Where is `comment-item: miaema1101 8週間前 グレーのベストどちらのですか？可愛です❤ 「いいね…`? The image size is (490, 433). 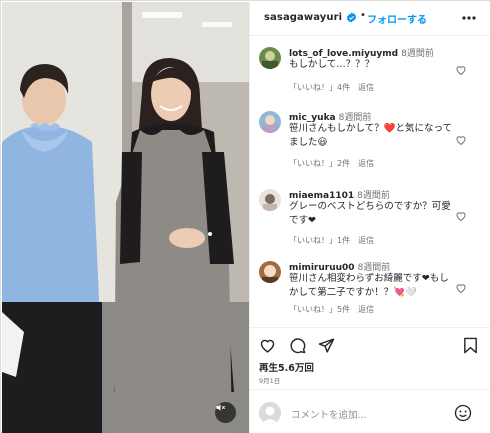
comment-item: miaema1101 8週間前 グレーのベストどちらのですか？可愛です❤ 「いいね… is located at coordinates (370, 215).